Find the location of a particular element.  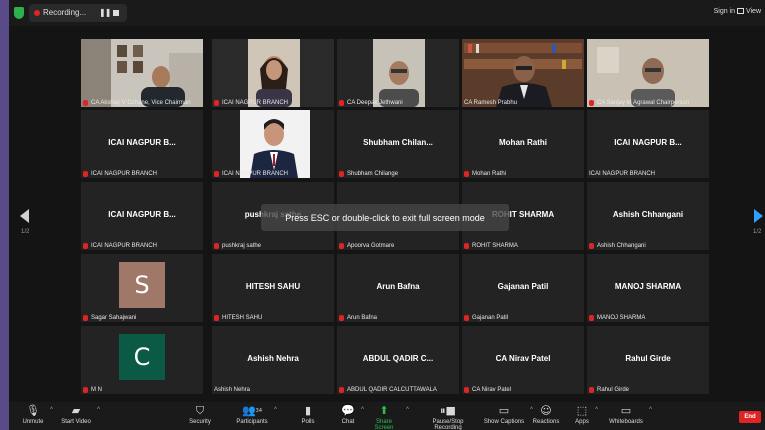

end-meeting-button: End is located at coordinates (750, 417).